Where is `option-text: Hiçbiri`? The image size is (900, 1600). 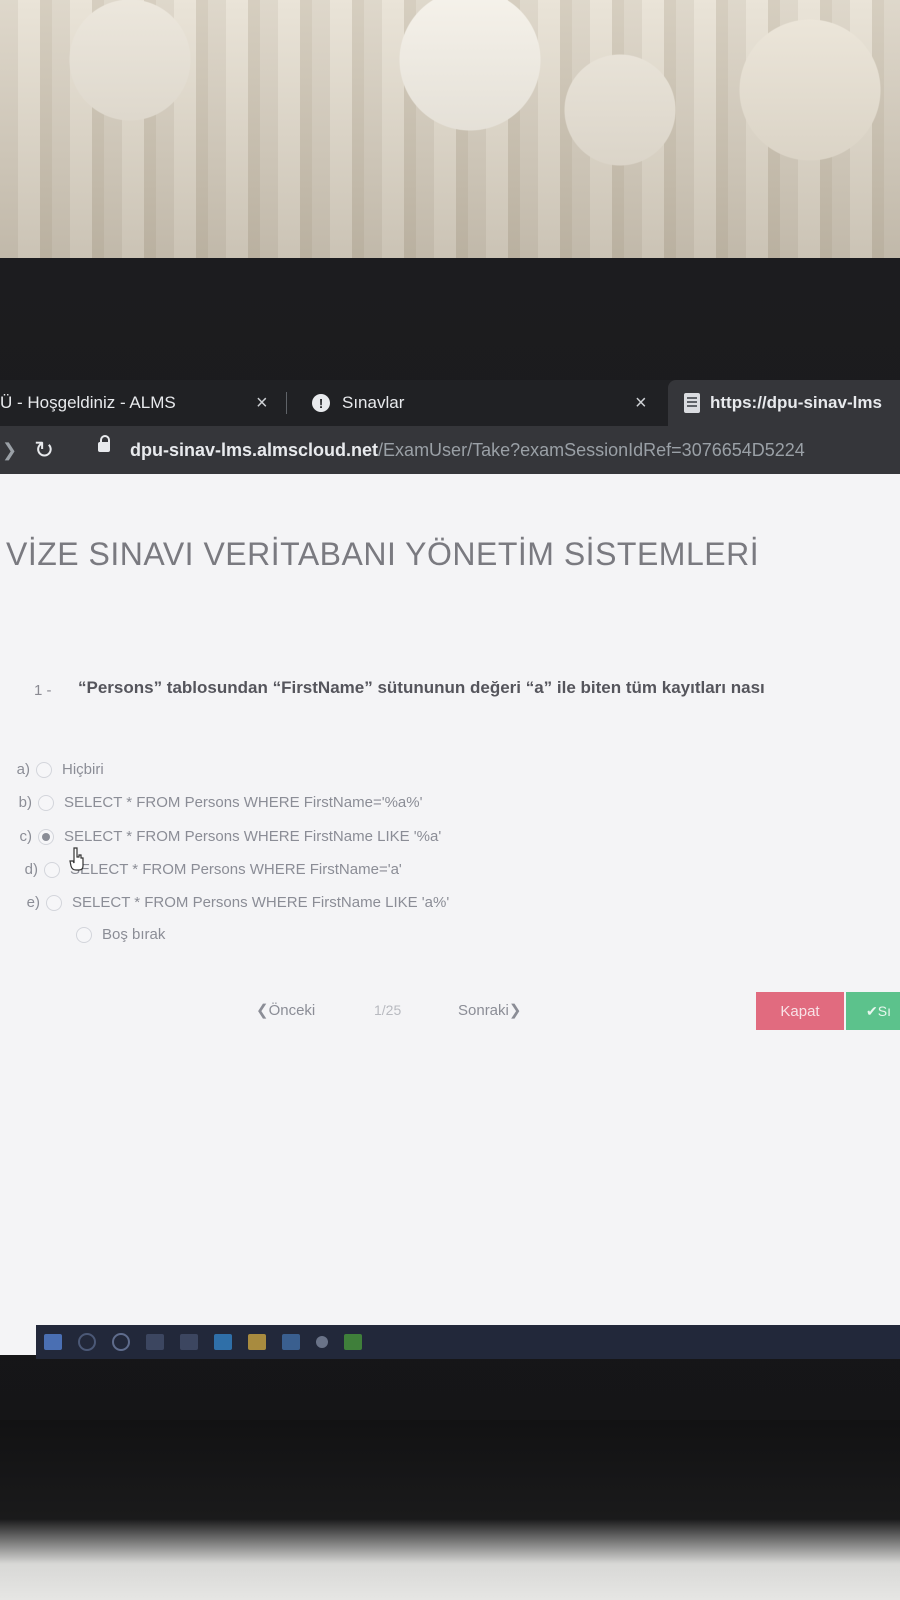 option-text: Hiçbiri is located at coordinates (83, 769).